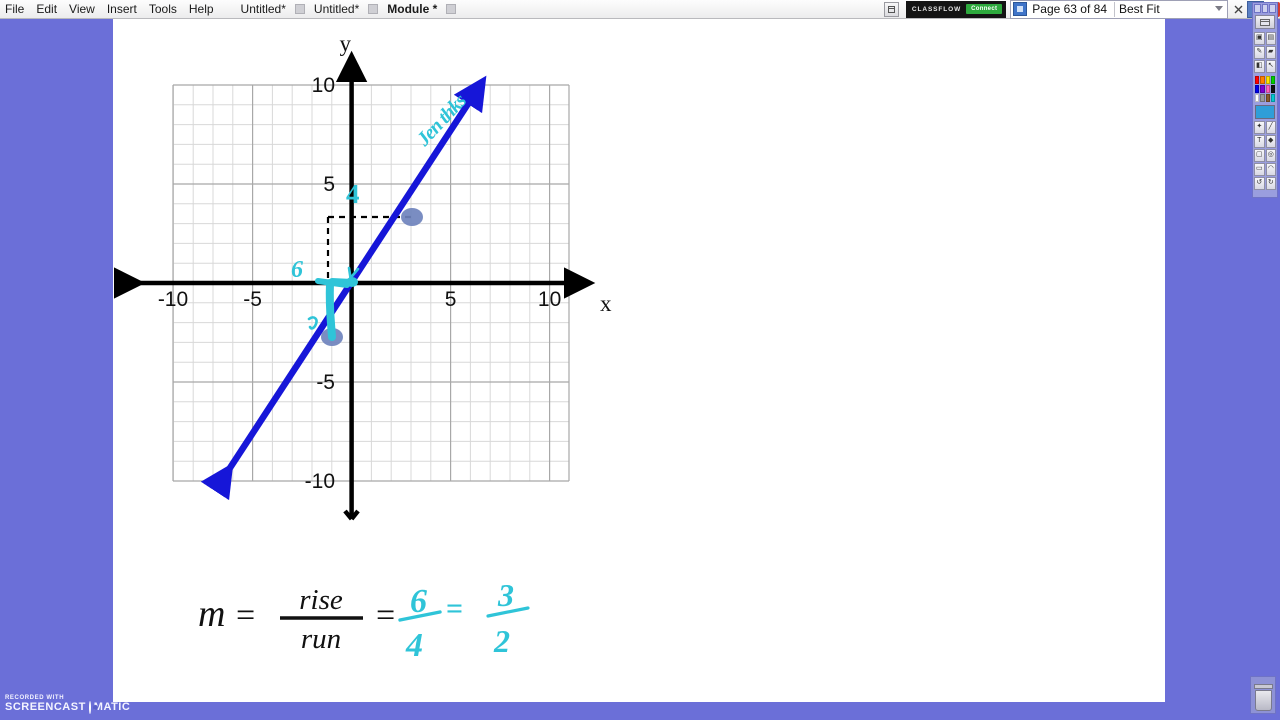  I want to click on select-tool-button: ▣, so click(1259, 38).